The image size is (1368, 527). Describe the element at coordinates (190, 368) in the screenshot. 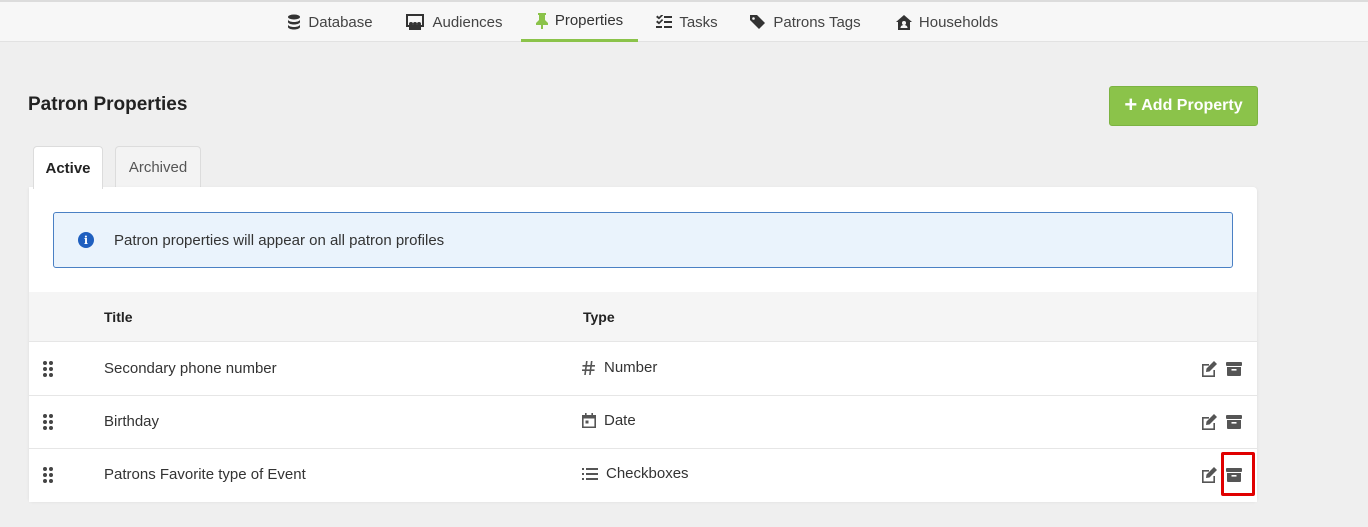

I see `property-title: Secondary phone number` at that location.